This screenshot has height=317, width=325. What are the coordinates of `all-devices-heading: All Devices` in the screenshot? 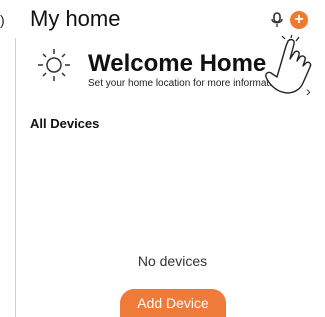 It's located at (65, 123).